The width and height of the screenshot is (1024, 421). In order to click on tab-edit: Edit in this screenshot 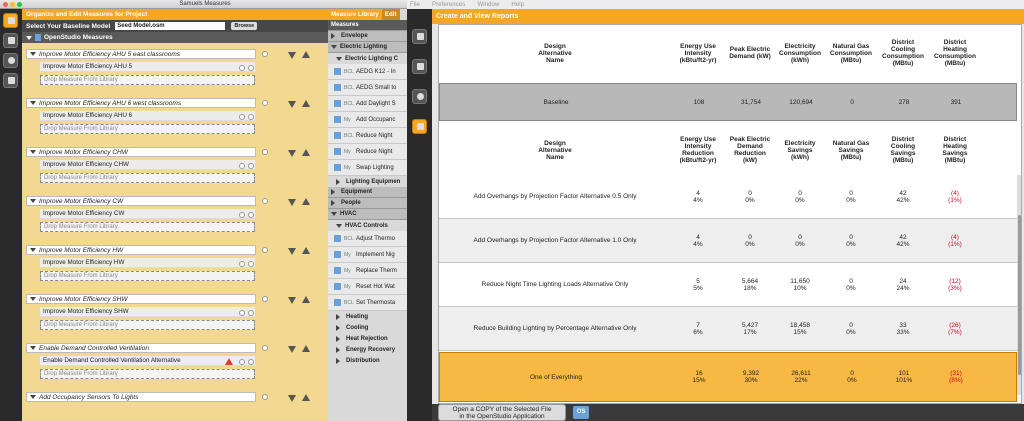, I will do `click(390, 14)`.